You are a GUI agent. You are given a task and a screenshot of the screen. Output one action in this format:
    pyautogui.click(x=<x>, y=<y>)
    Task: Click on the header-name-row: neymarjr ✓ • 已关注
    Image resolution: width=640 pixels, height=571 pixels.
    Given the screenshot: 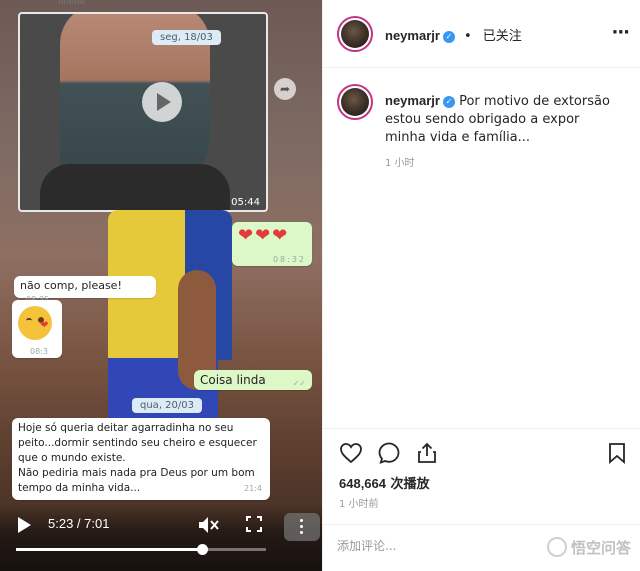 What is the action you would take?
    pyautogui.click(x=453, y=34)
    